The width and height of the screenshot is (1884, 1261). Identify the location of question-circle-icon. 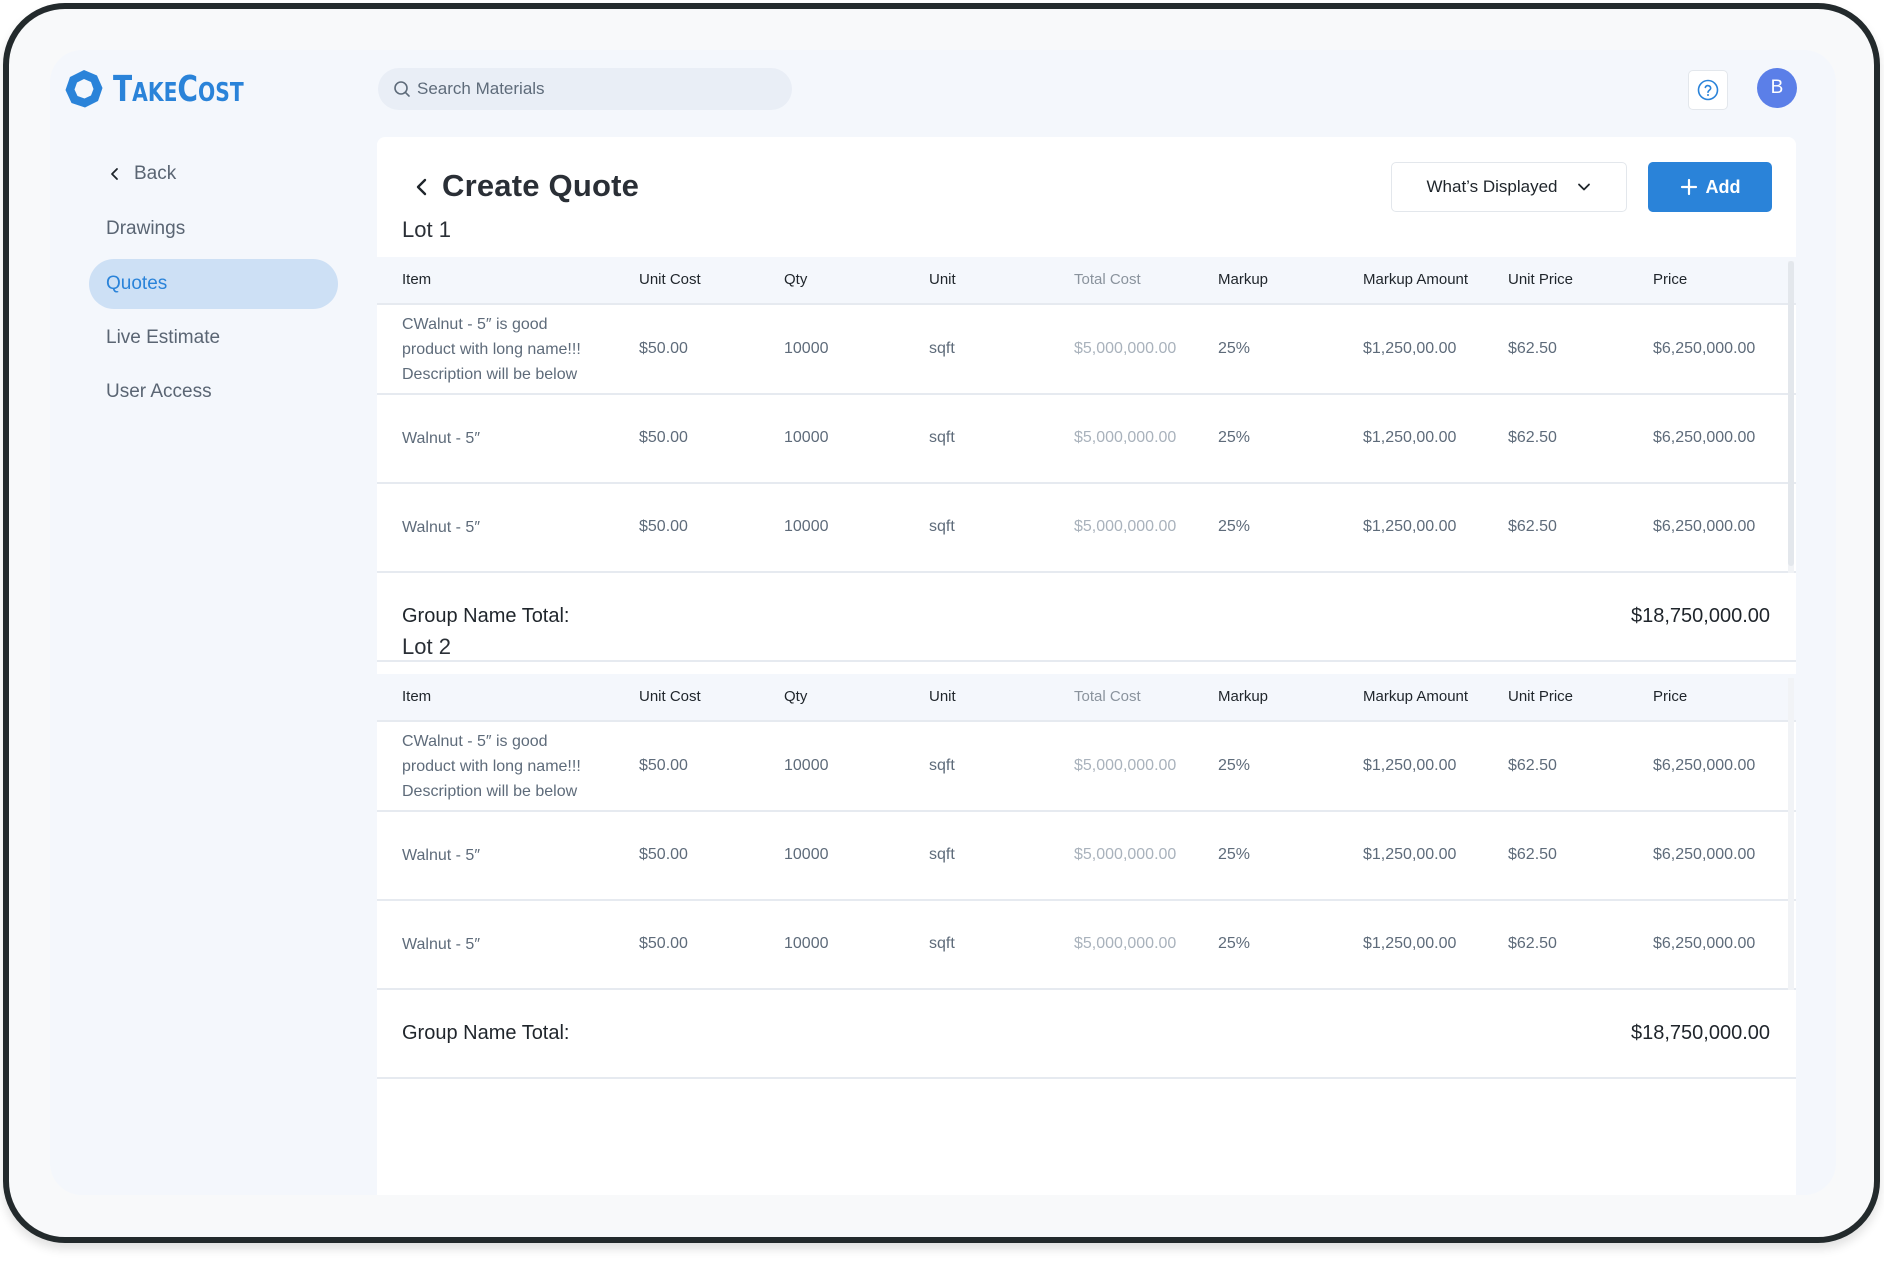
(1708, 90).